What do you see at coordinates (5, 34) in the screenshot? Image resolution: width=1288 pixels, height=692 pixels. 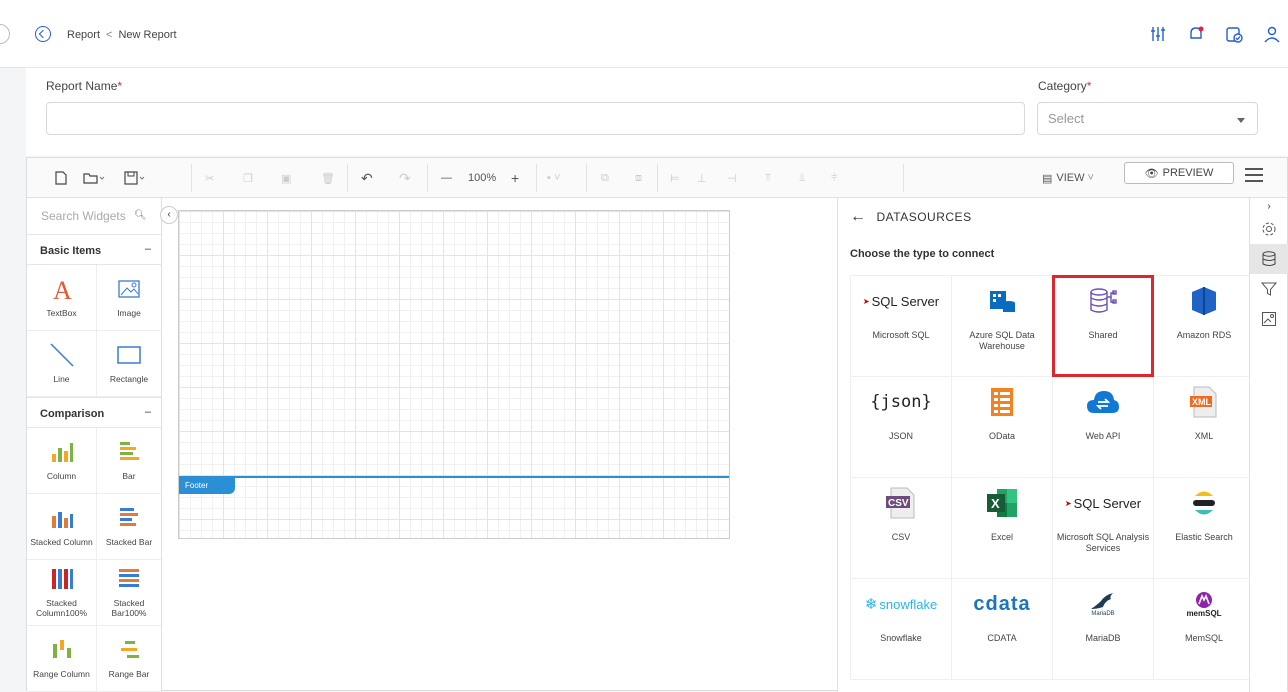 I see `sidebar-toggle-button` at bounding box center [5, 34].